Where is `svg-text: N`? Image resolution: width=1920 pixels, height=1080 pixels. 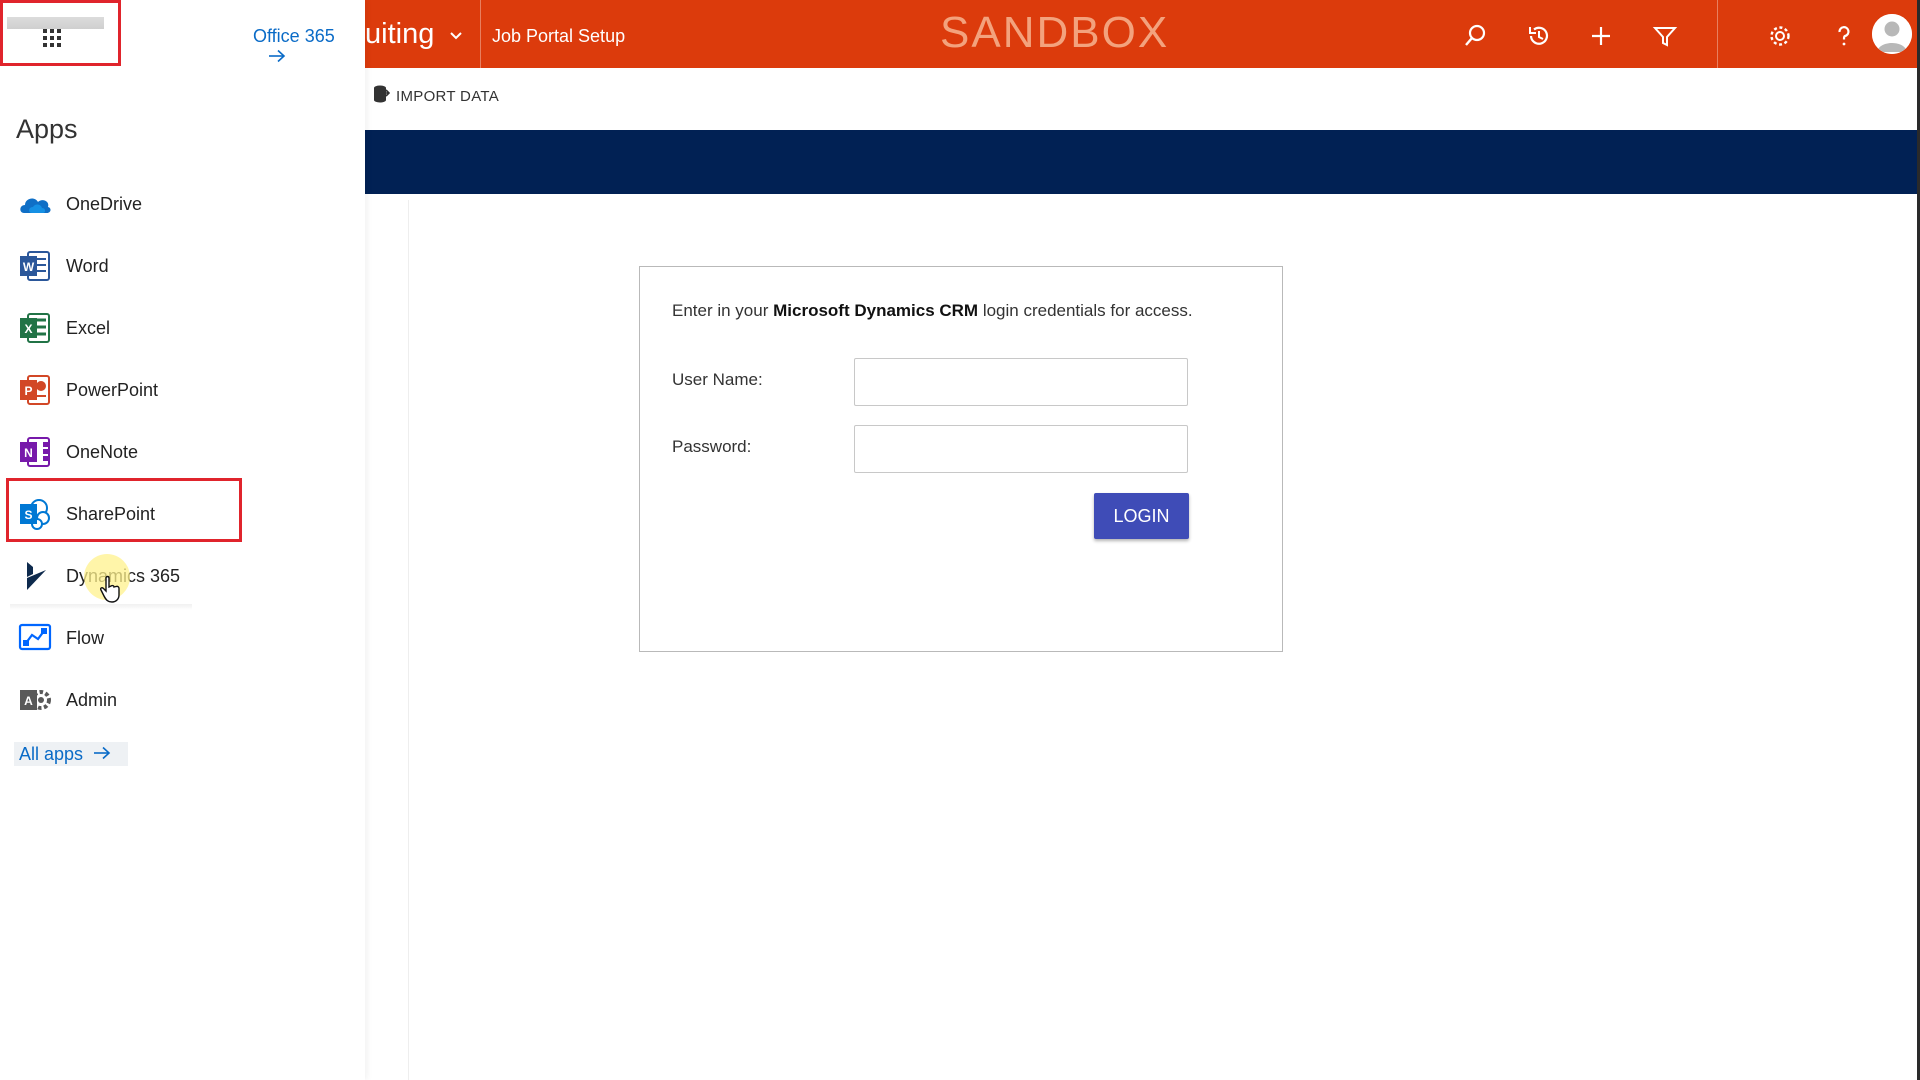 svg-text: N is located at coordinates (28, 453).